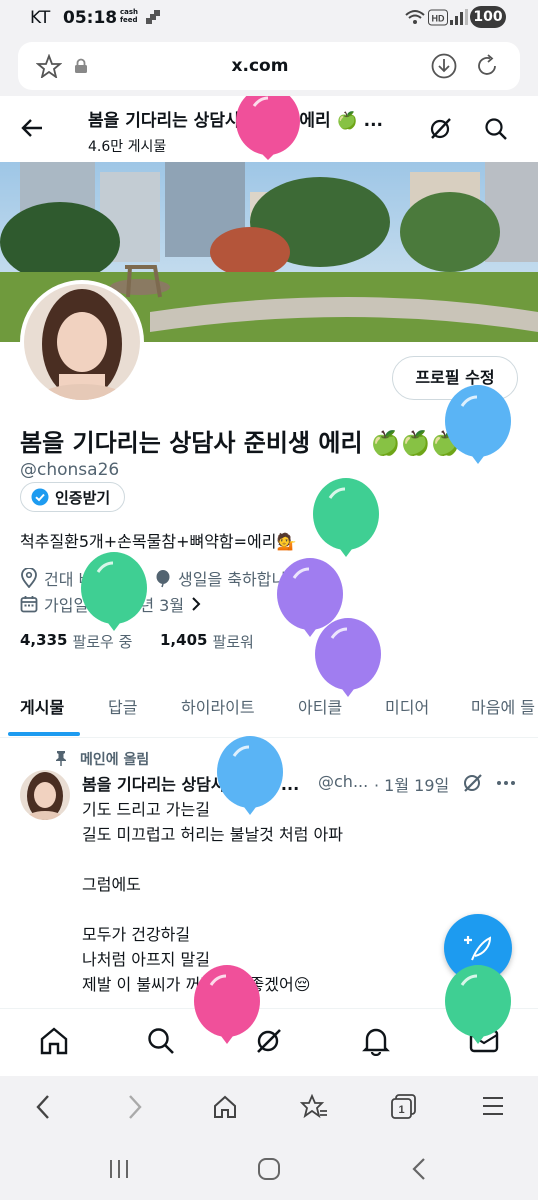 This screenshot has height=1200, width=538. Describe the element at coordinates (136, 934) in the screenshot. I see `post-line: 모두가 건강하길` at that location.